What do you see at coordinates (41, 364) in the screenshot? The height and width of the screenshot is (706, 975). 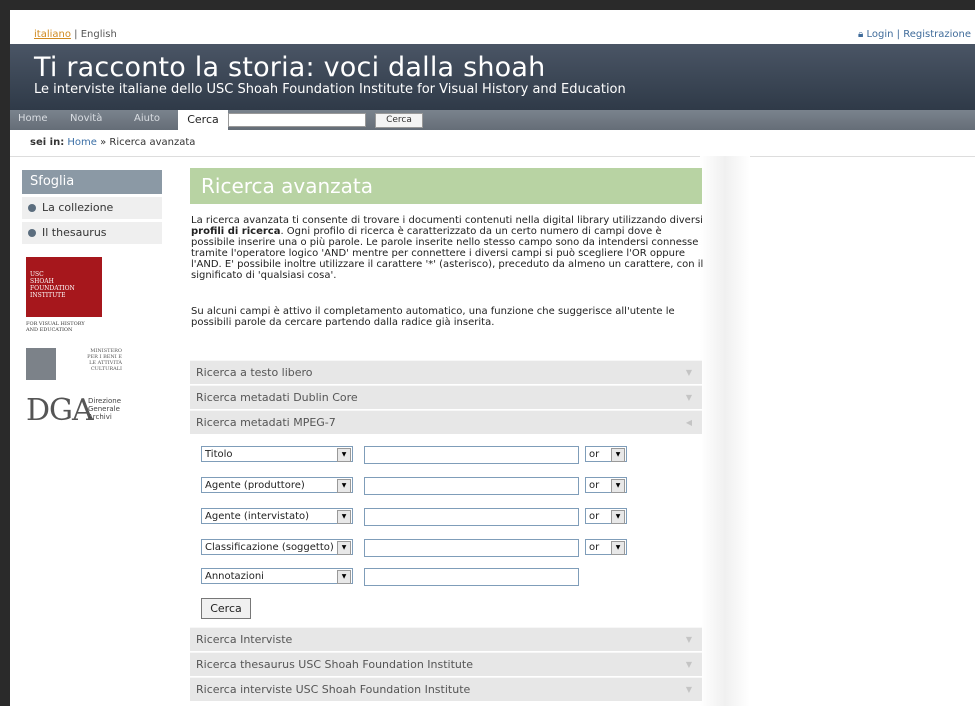 I see `ministero-emblem-icon` at bounding box center [41, 364].